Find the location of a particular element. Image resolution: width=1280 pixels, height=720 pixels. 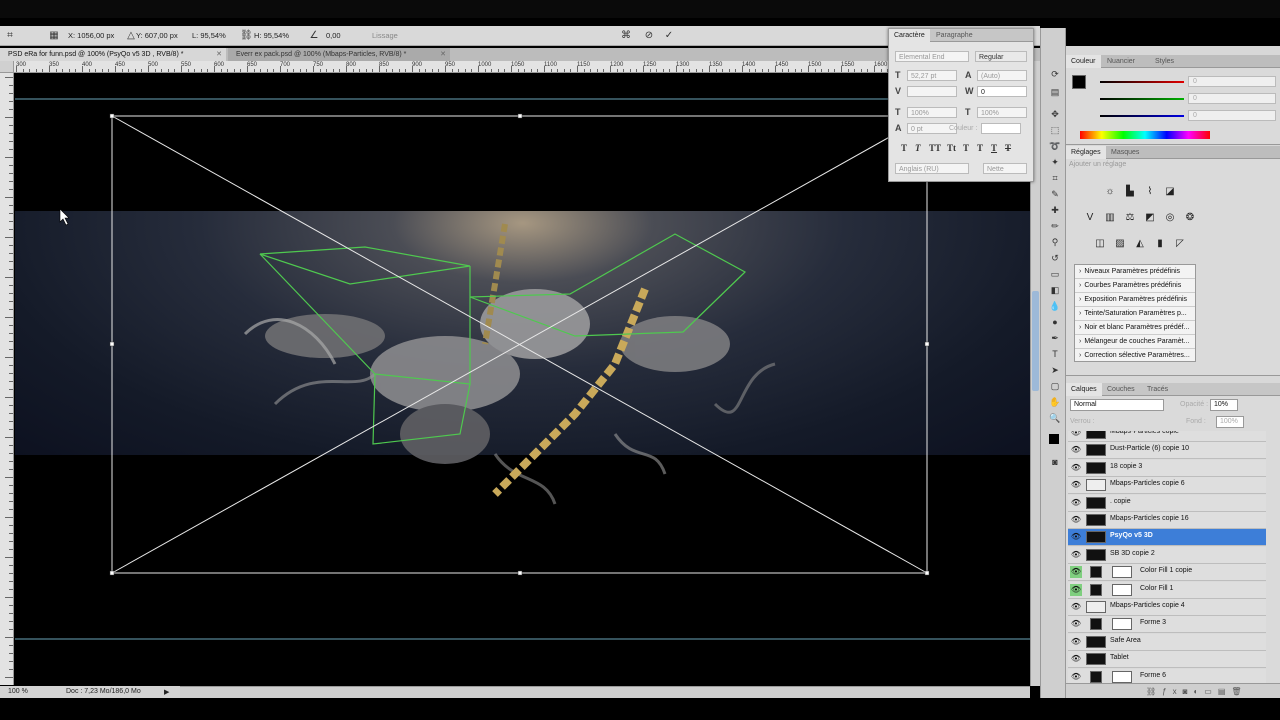

faux-italic-button: T is located at coordinates (918, 148).